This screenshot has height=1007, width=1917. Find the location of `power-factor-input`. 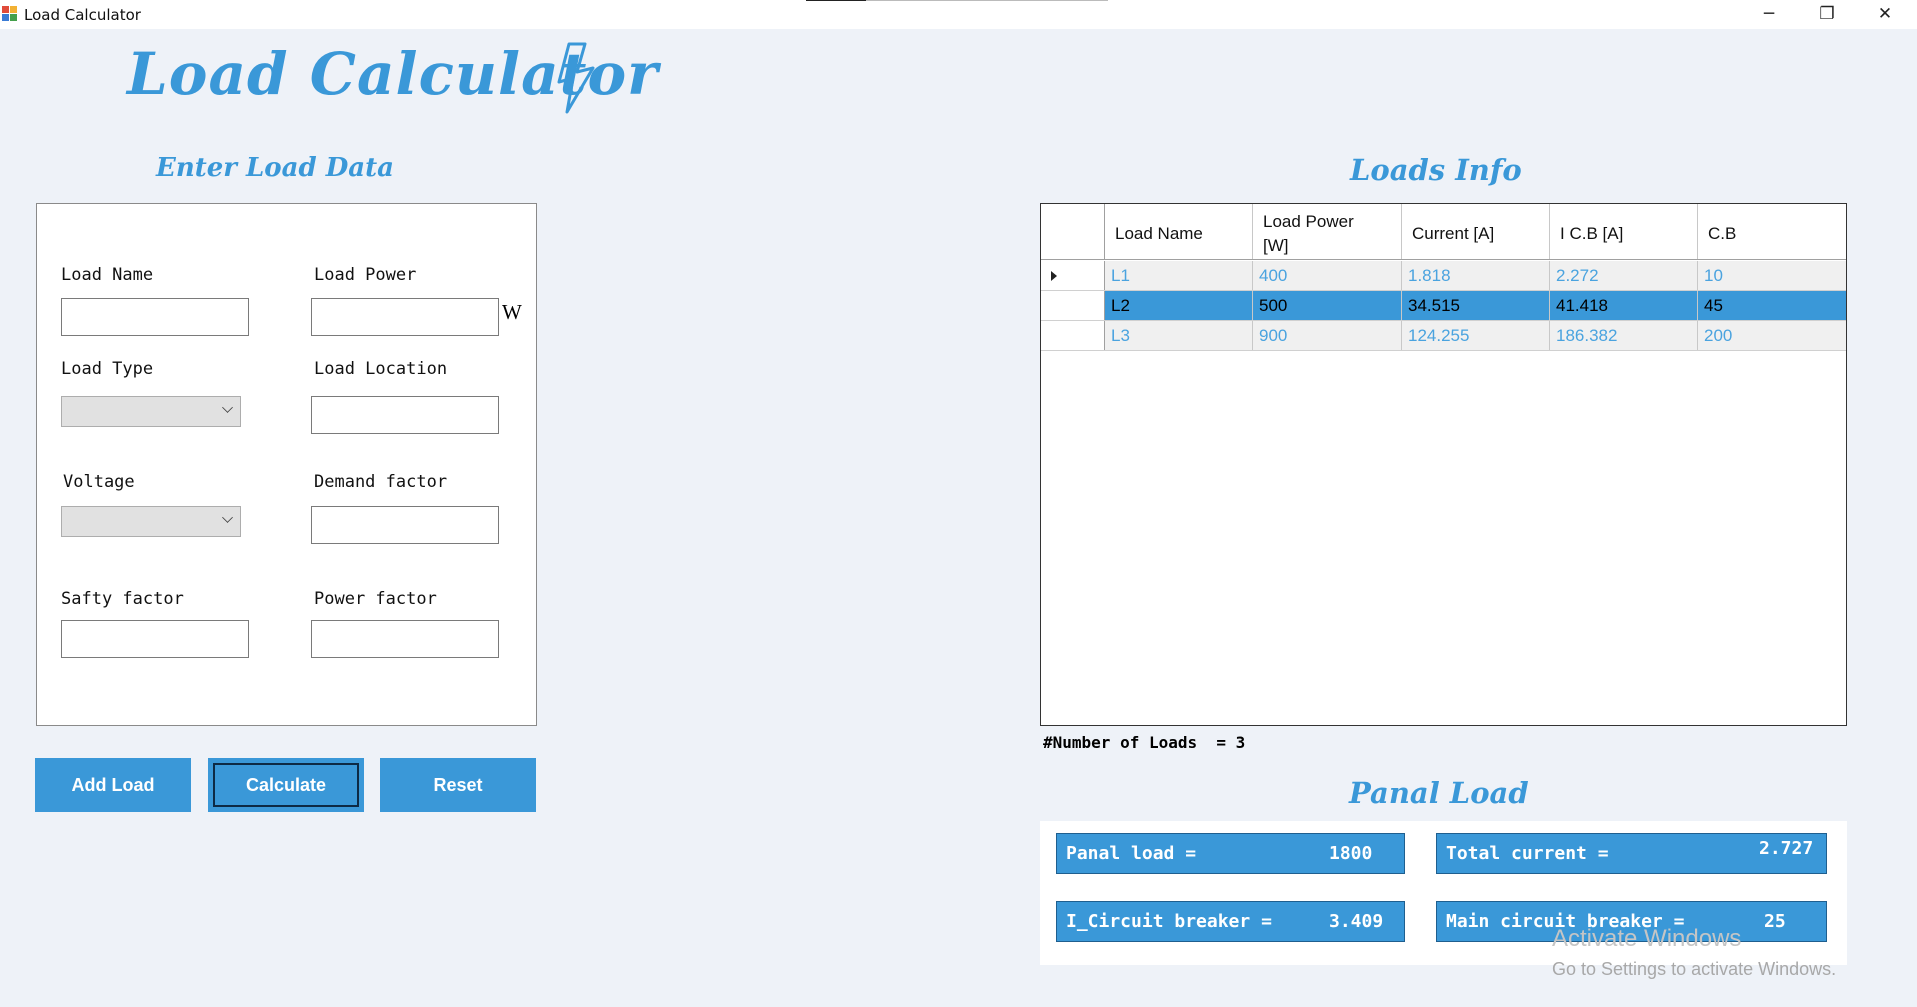

power-factor-input is located at coordinates (405, 639).